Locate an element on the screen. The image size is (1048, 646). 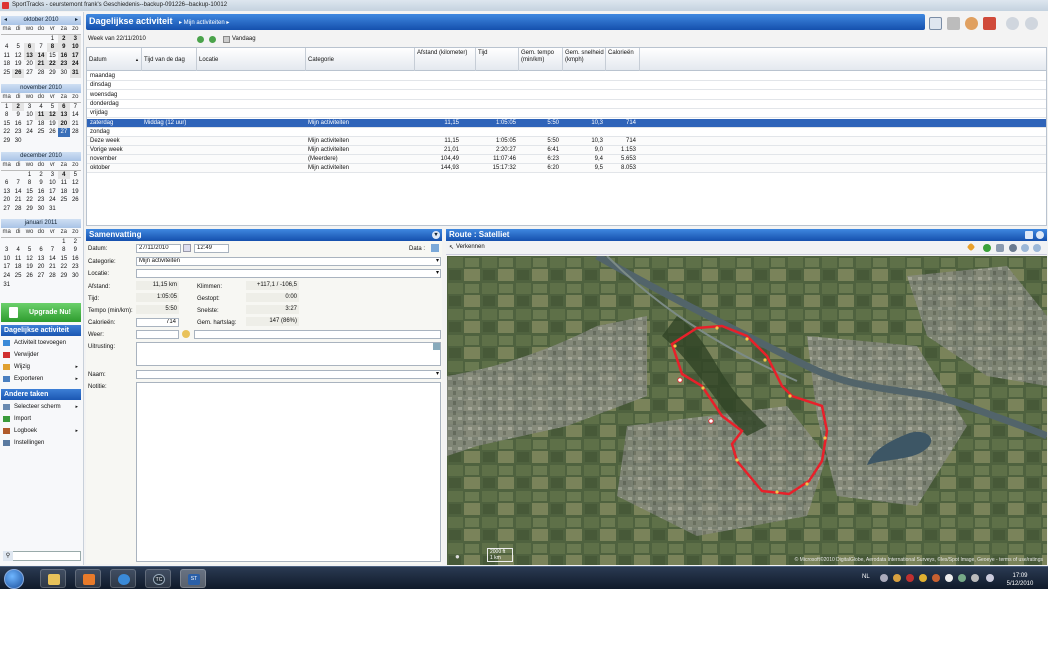
taskbar-sporttracks: ST is located at coordinates (193, 578).